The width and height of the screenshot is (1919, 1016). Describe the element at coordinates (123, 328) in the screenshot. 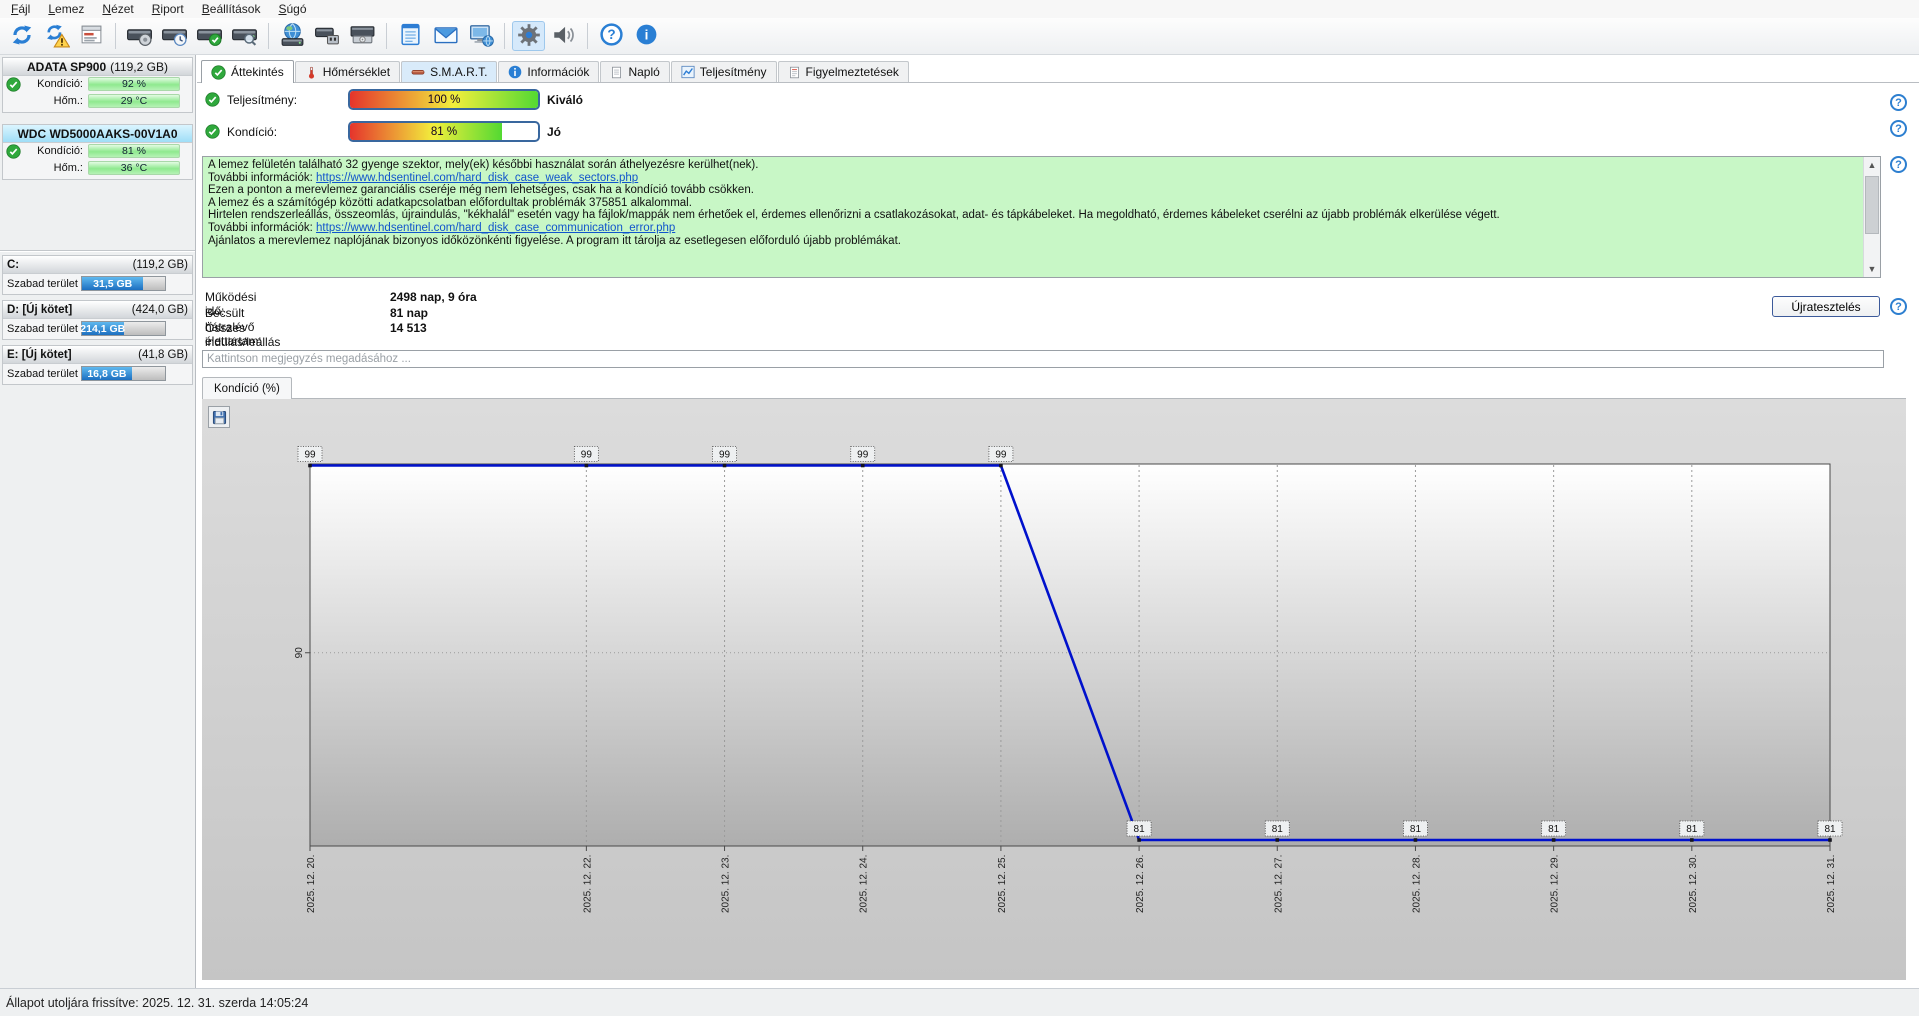

I see `volume-free-bar: 214,1 GB` at that location.